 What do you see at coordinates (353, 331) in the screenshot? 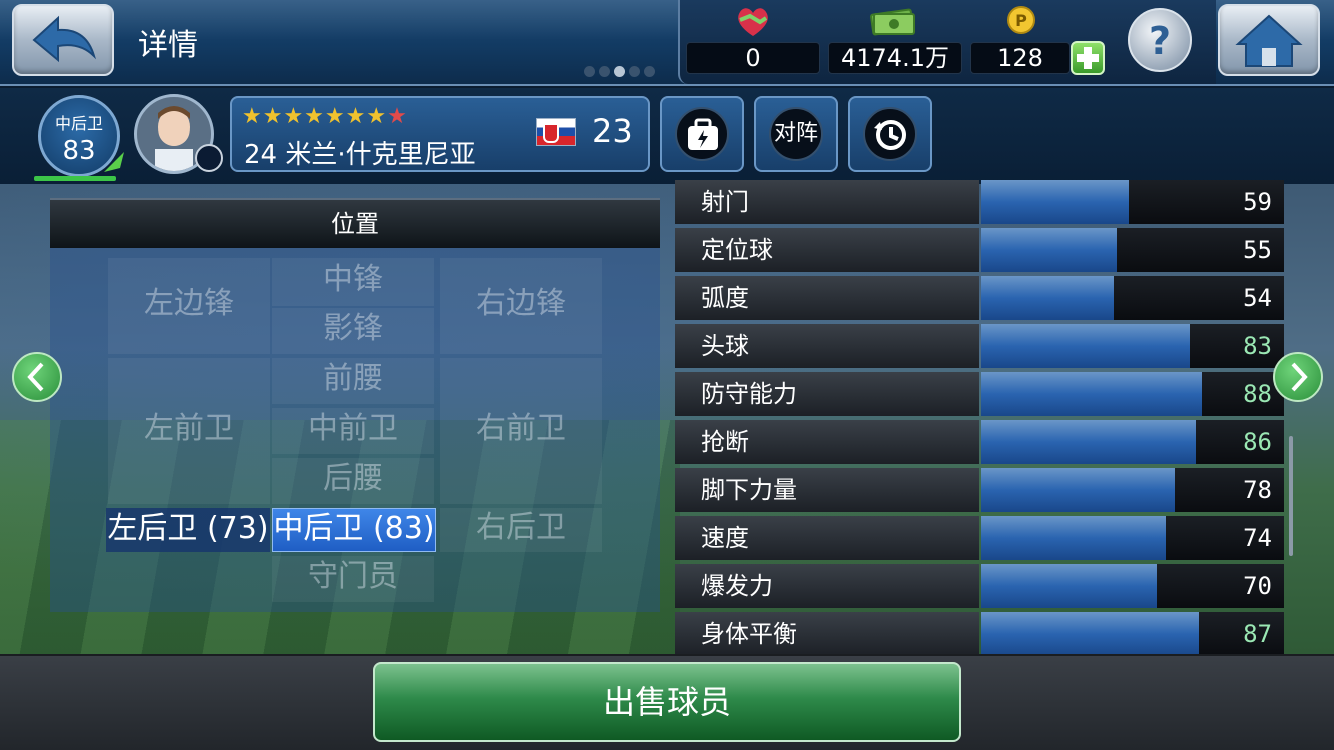
I see `position-ss: 影锋` at bounding box center [353, 331].